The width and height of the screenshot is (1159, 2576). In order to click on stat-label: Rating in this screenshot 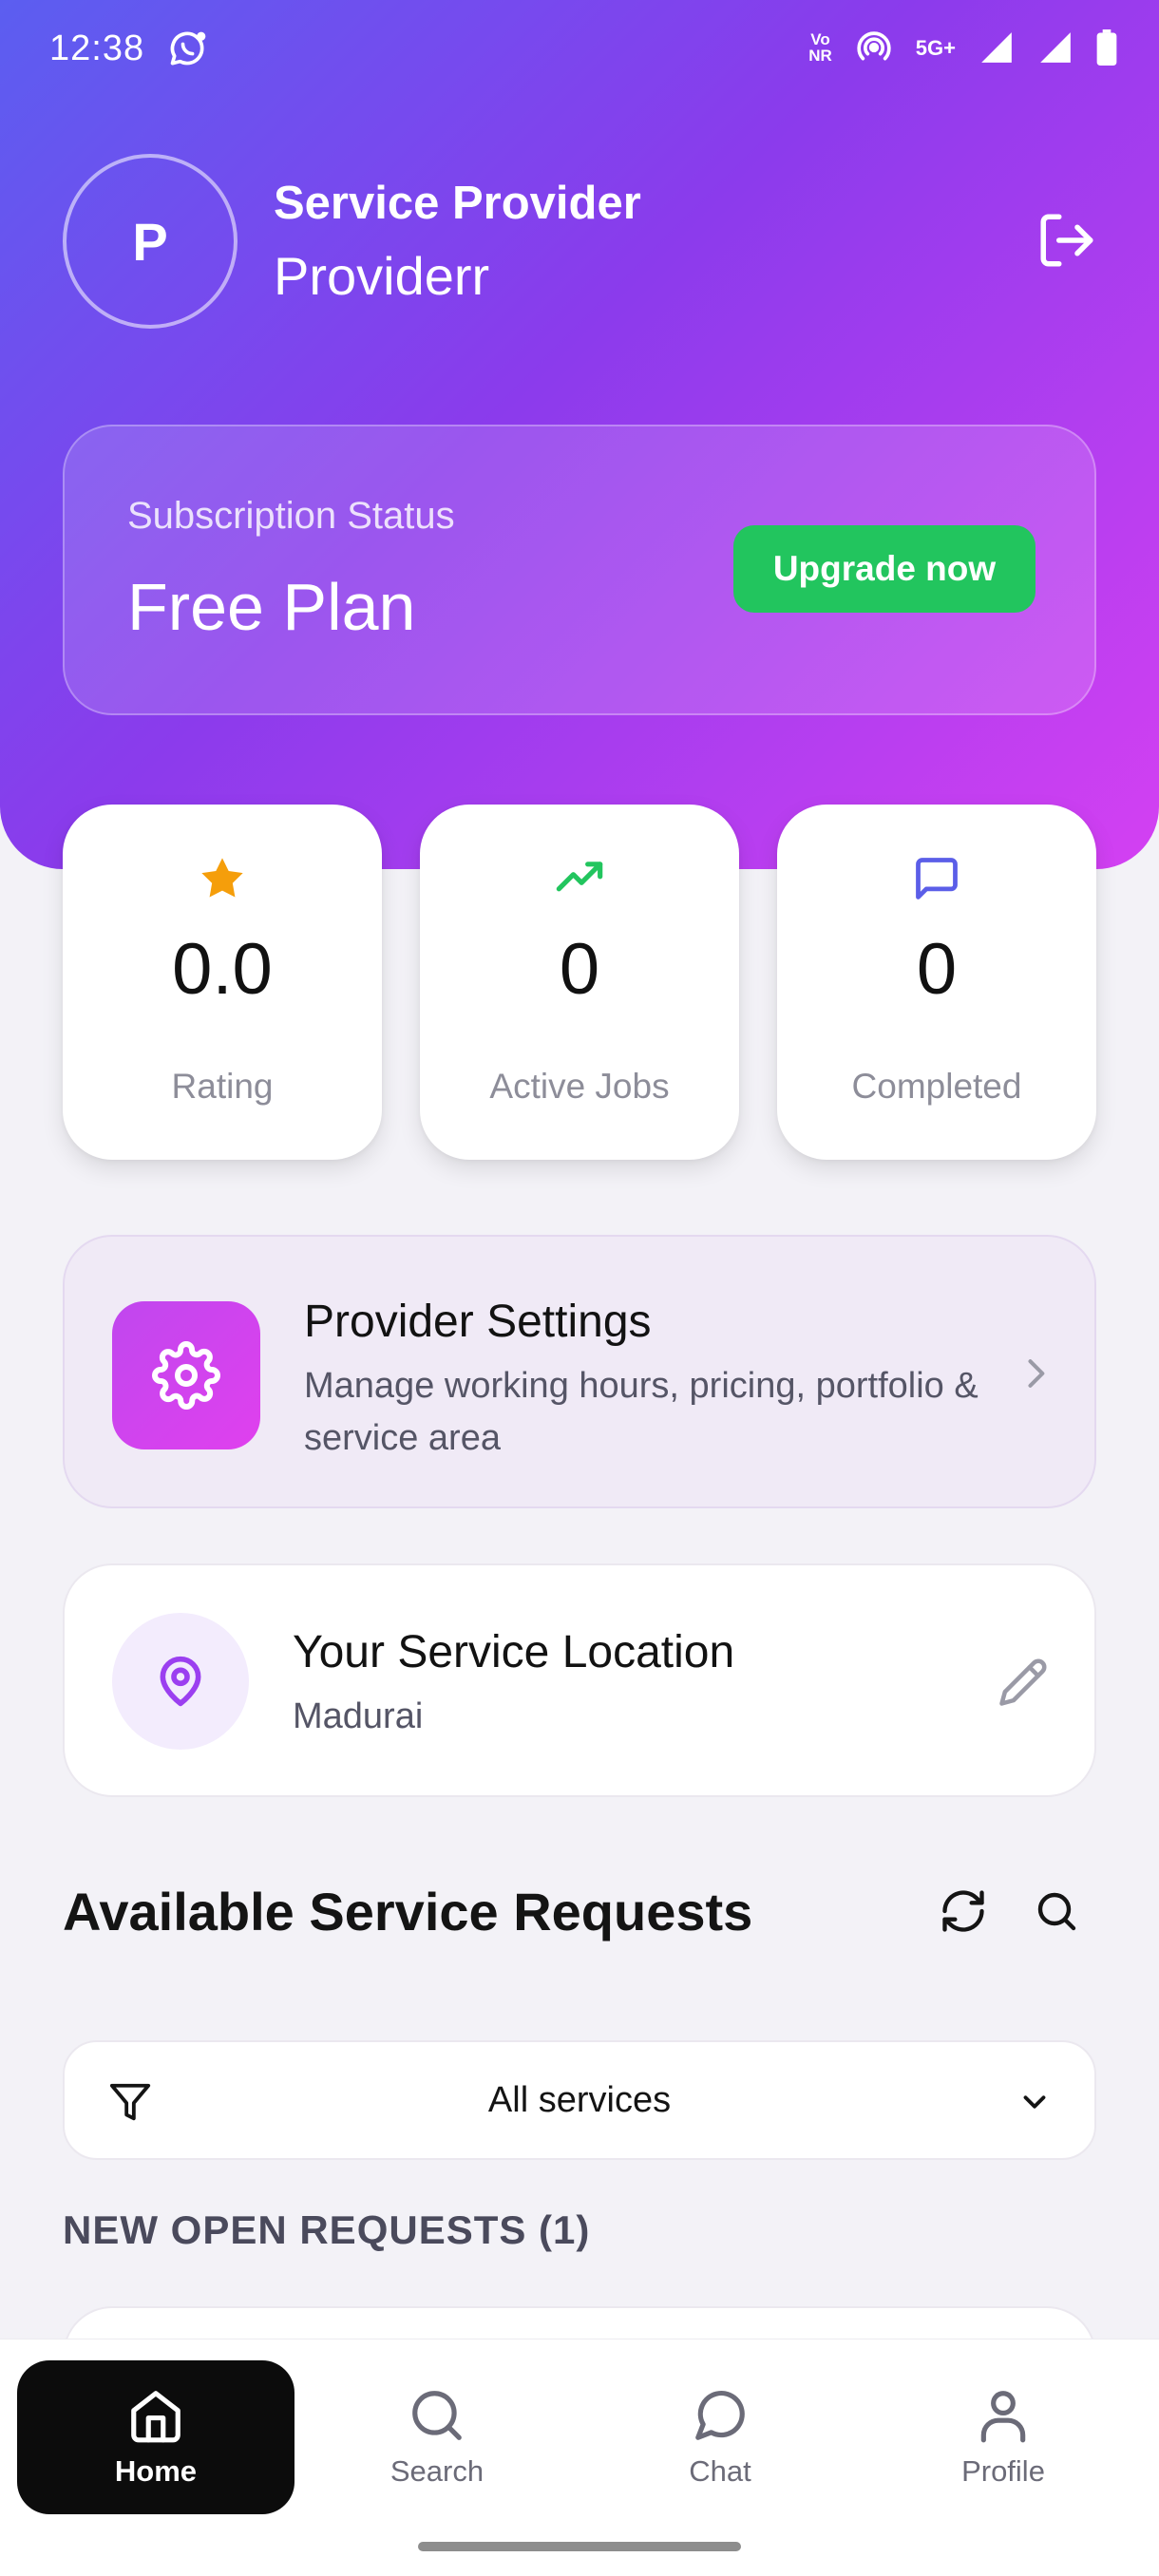, I will do `click(222, 1086)`.